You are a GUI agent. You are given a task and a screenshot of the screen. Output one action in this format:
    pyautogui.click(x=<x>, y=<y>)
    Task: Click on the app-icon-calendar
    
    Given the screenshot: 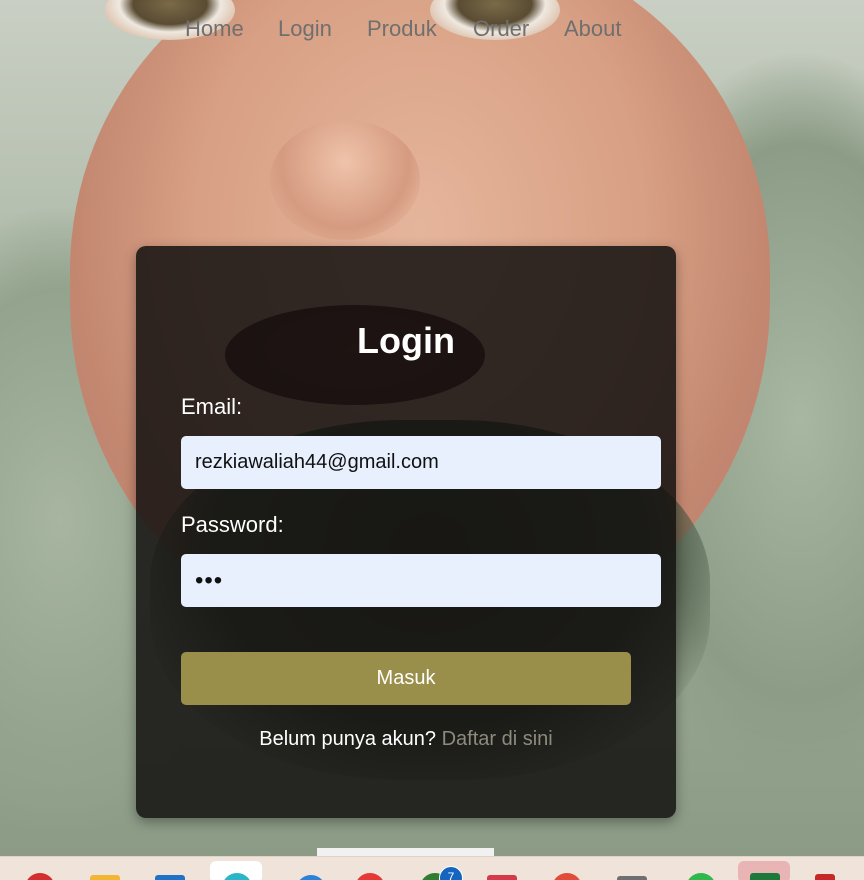 What is the action you would take?
    pyautogui.click(x=825, y=877)
    